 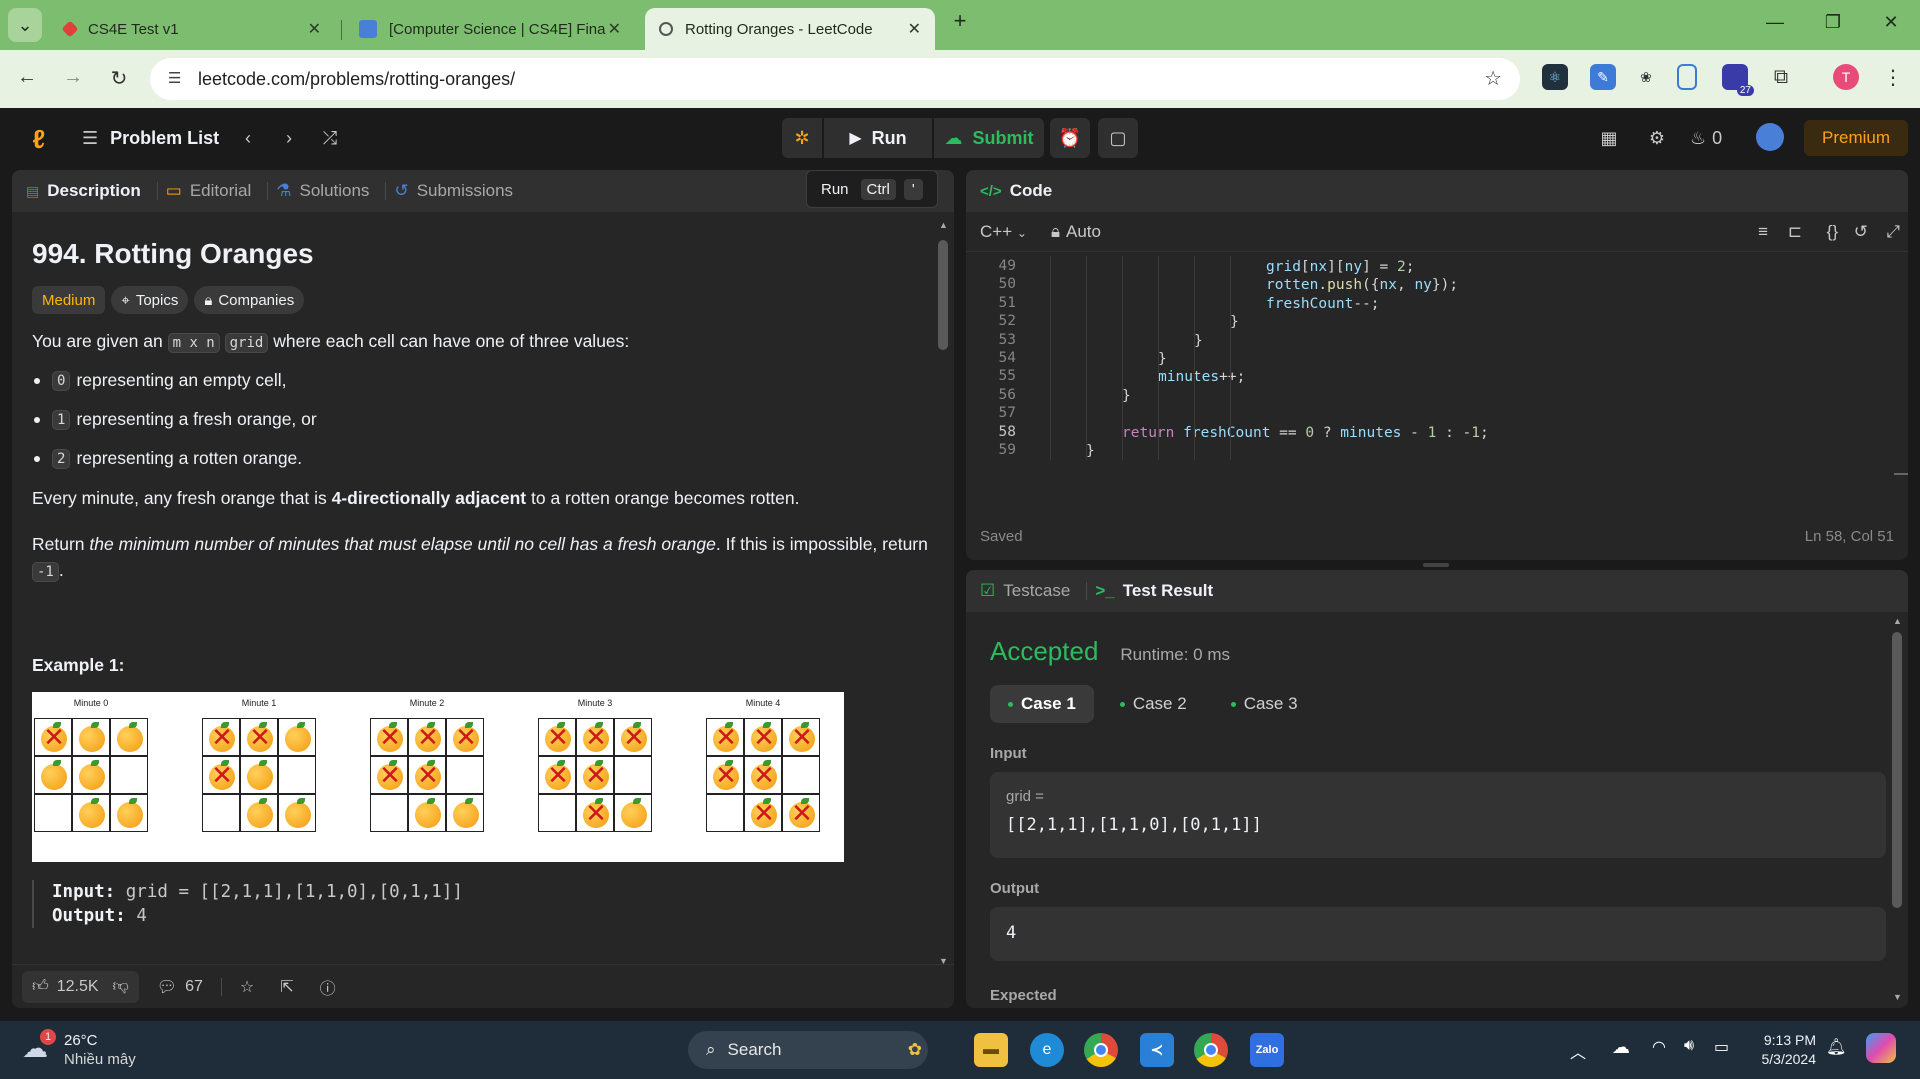 I want to click on forward-icon: →, so click(x=73, y=77).